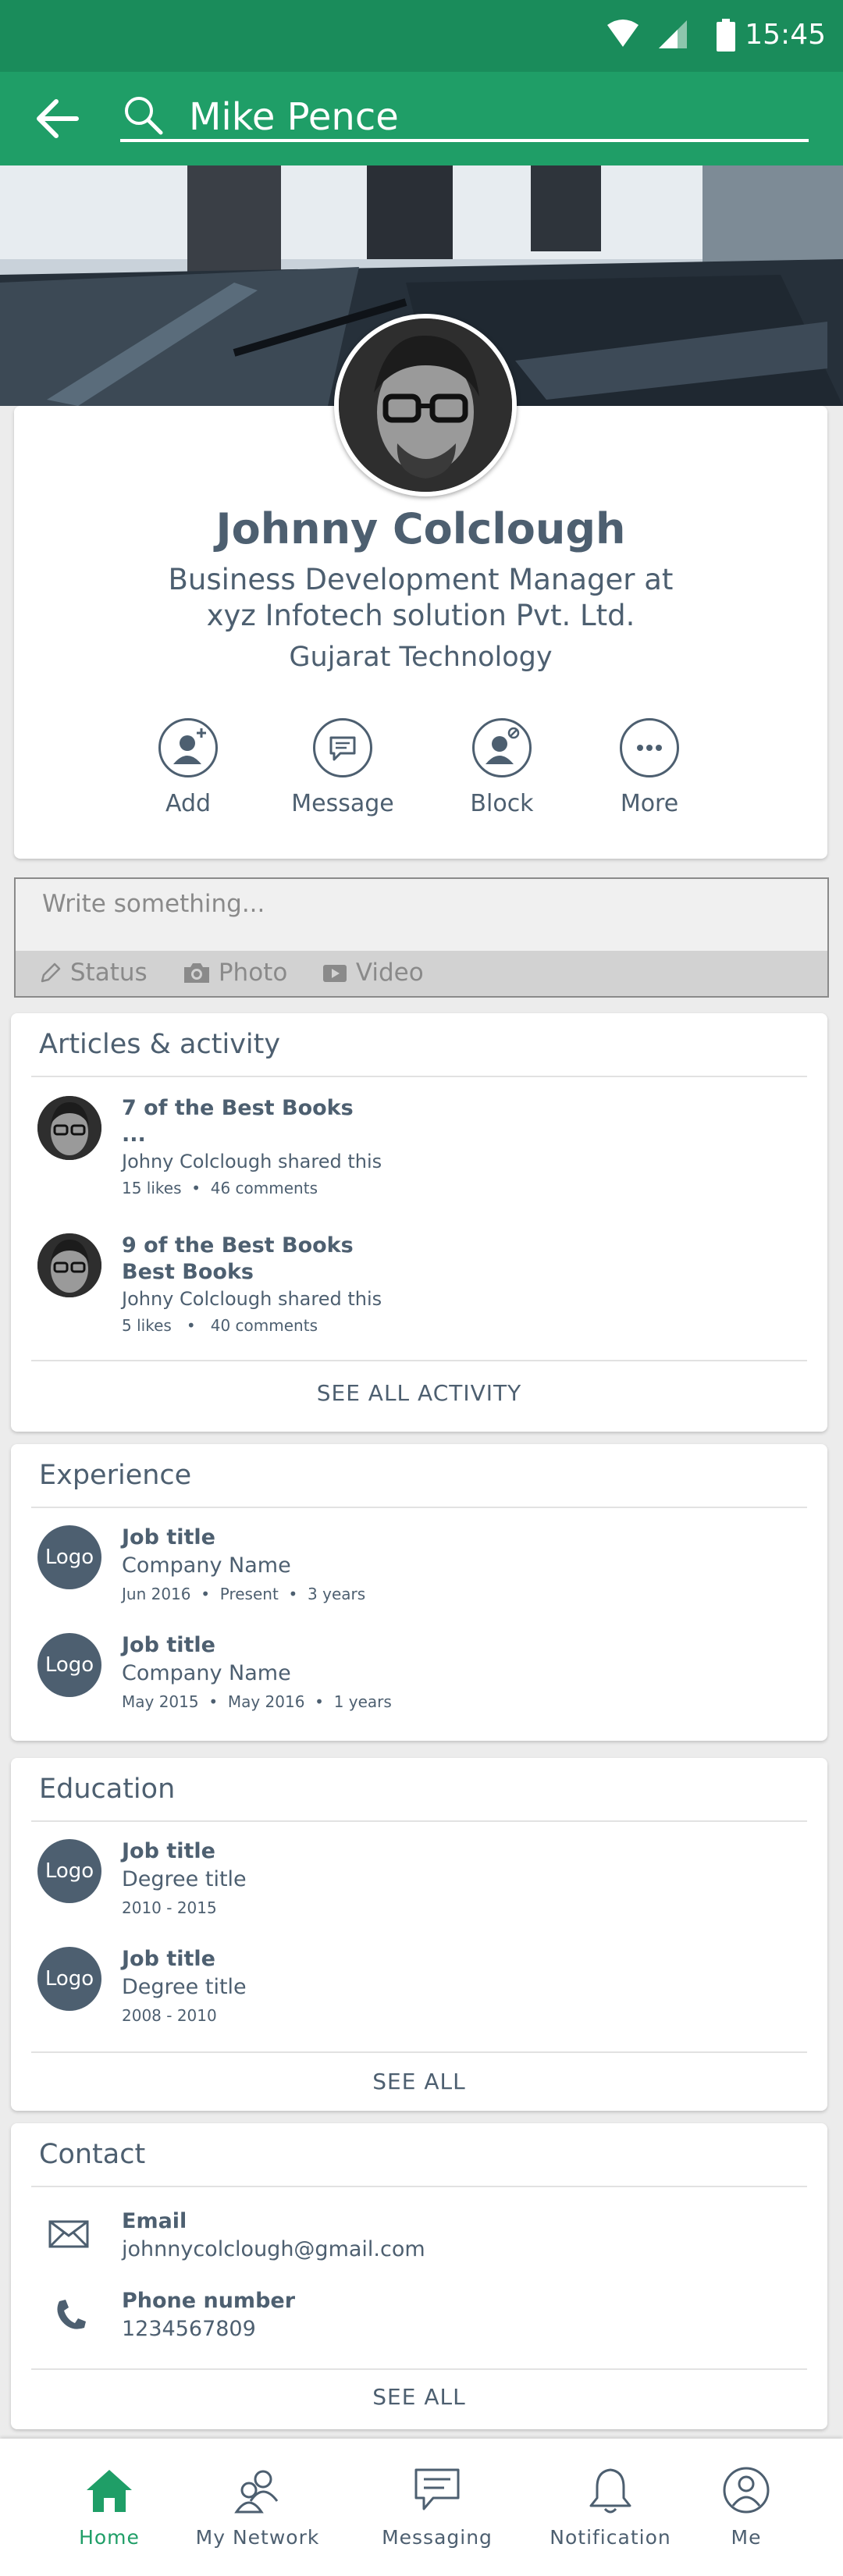  I want to click on add-button: Add, so click(188, 767).